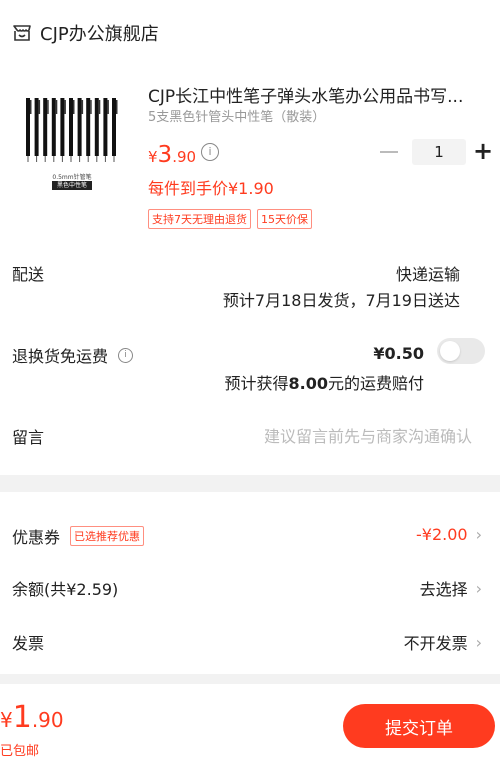  What do you see at coordinates (22, 717) in the screenshot?
I see `total-integer: 1` at bounding box center [22, 717].